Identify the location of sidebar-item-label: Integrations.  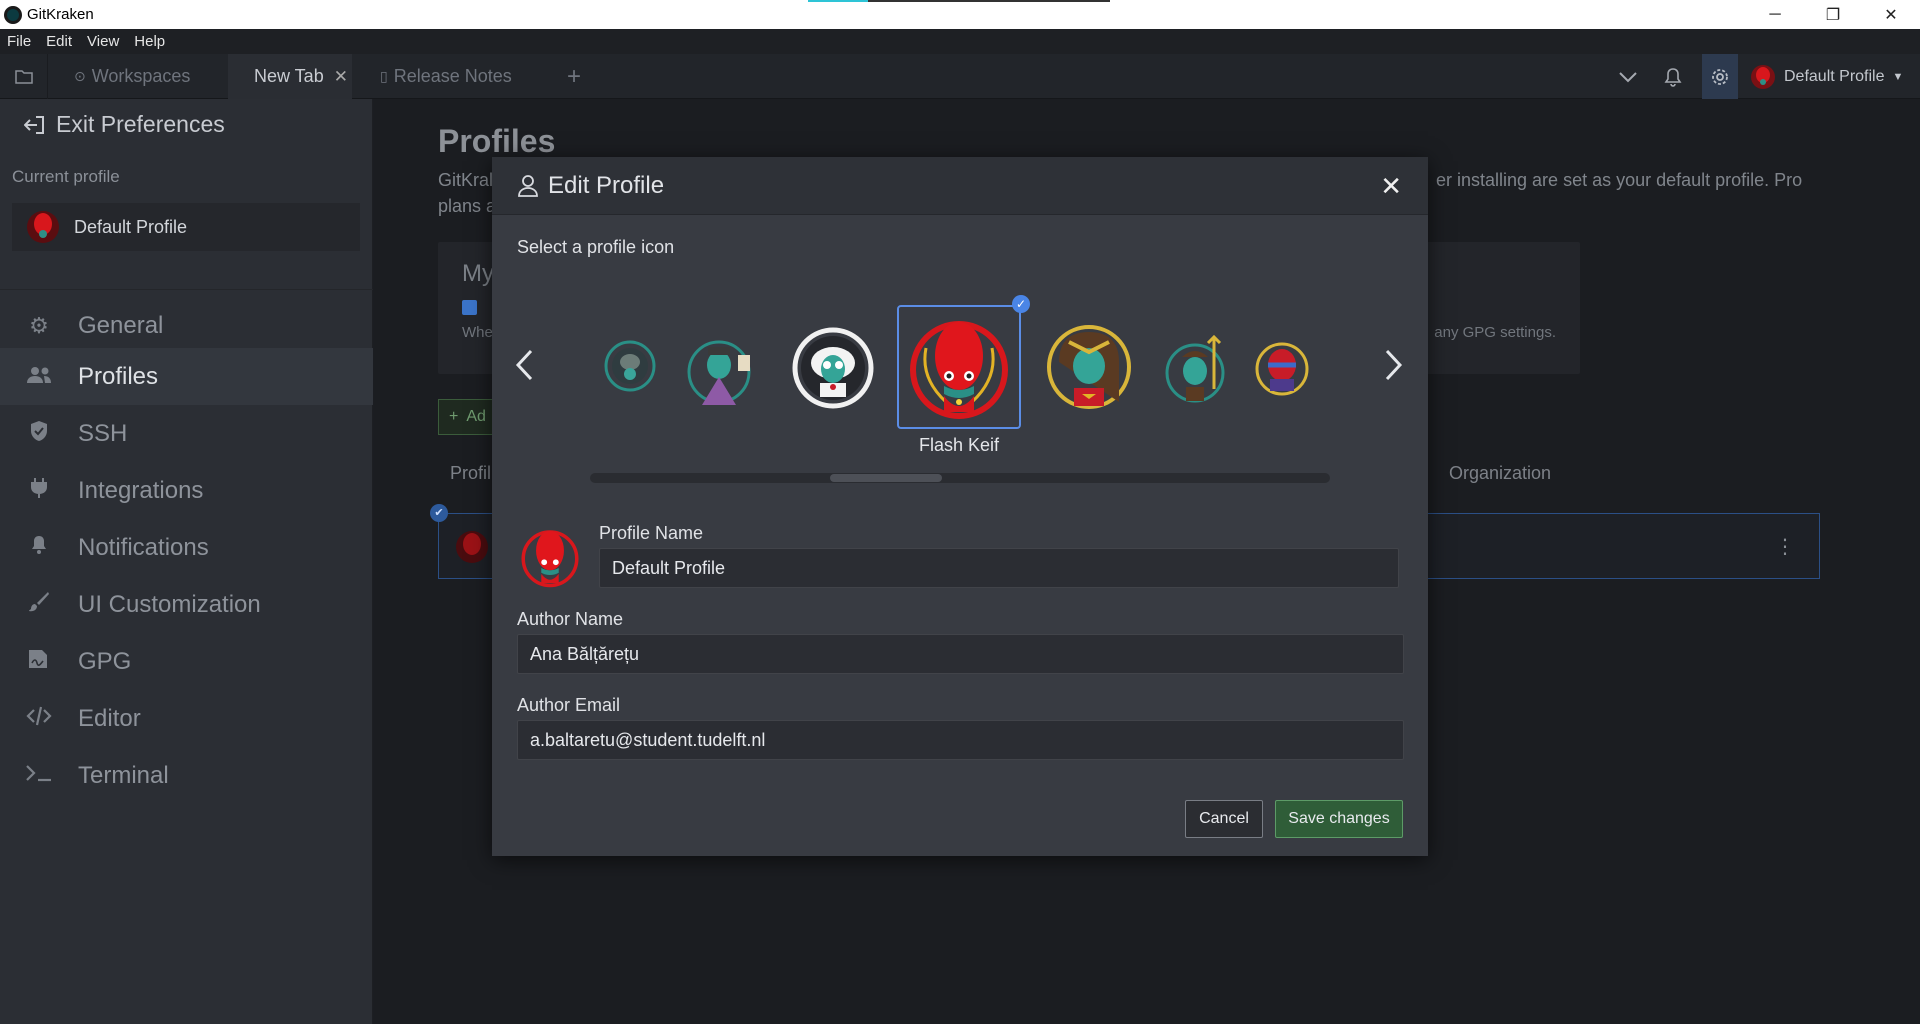
(141, 490).